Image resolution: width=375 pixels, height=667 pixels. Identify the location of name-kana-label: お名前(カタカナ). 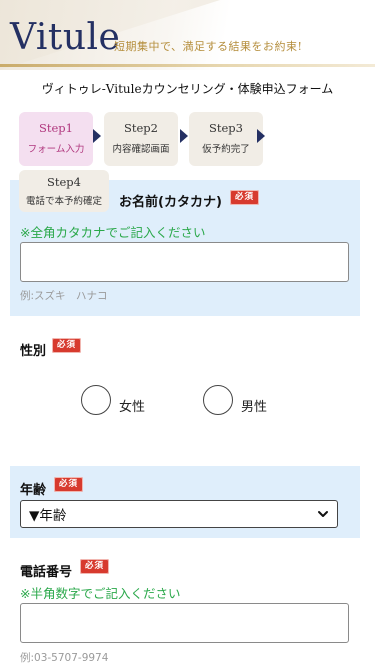
(170, 202).